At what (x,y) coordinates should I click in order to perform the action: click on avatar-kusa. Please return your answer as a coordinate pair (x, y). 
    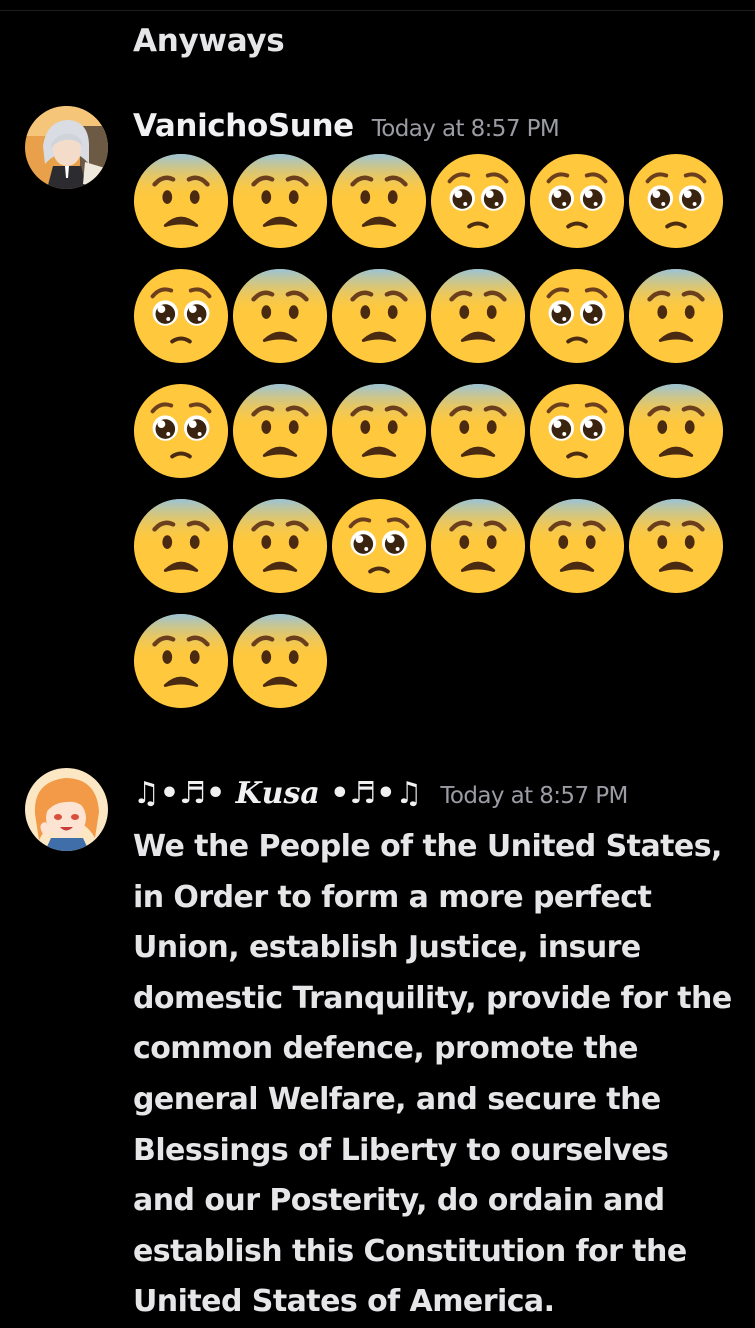
    Looking at the image, I should click on (66, 809).